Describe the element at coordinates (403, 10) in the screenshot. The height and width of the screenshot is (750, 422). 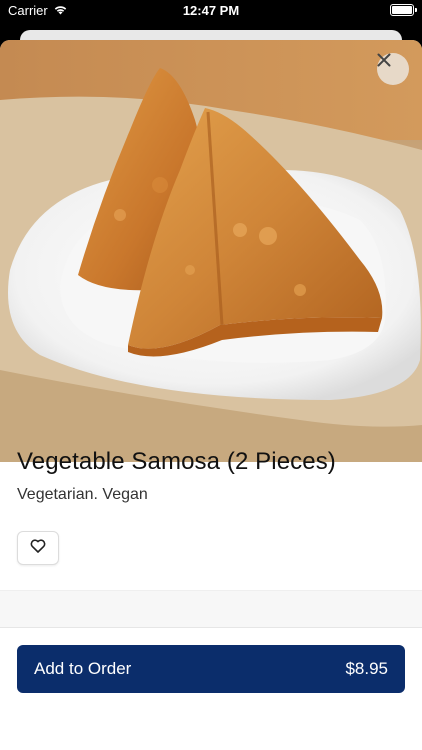
I see `battery-icon` at that location.